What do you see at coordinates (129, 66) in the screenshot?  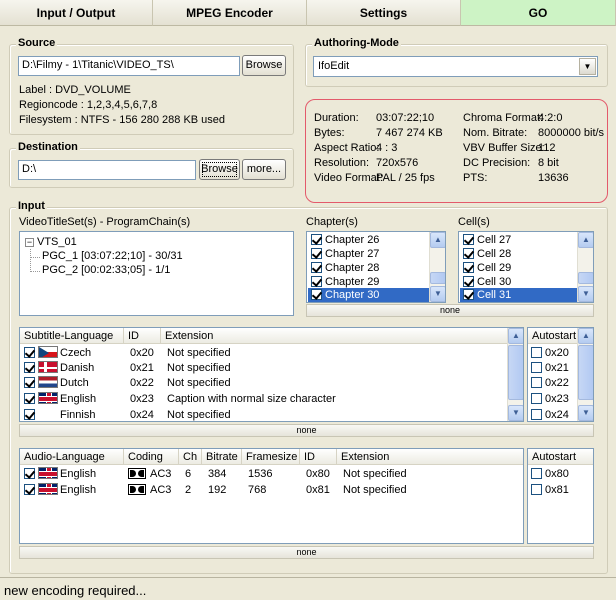 I see `source-path-input: D:\Filmy - 1\Titanic\VIDEO_TS\` at bounding box center [129, 66].